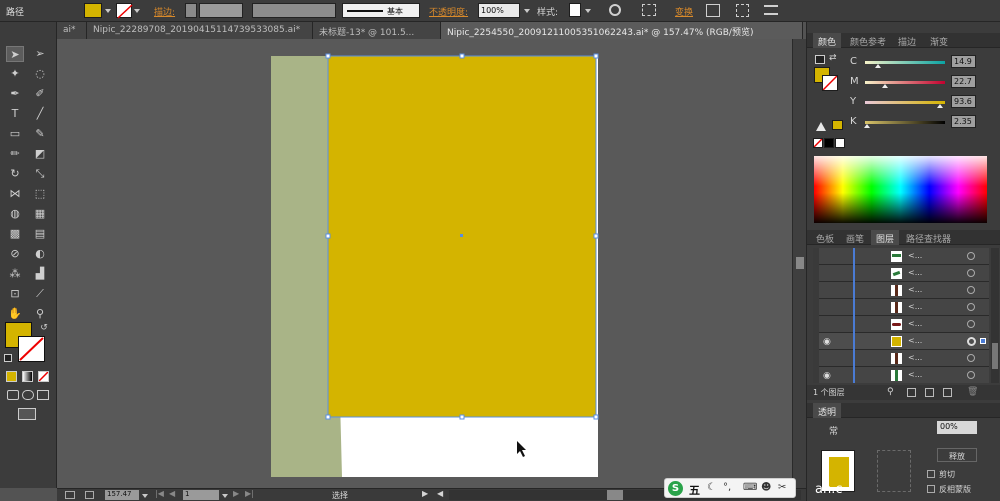 The width and height of the screenshot is (1000, 501). I want to click on tab-layers: 图层, so click(885, 237).